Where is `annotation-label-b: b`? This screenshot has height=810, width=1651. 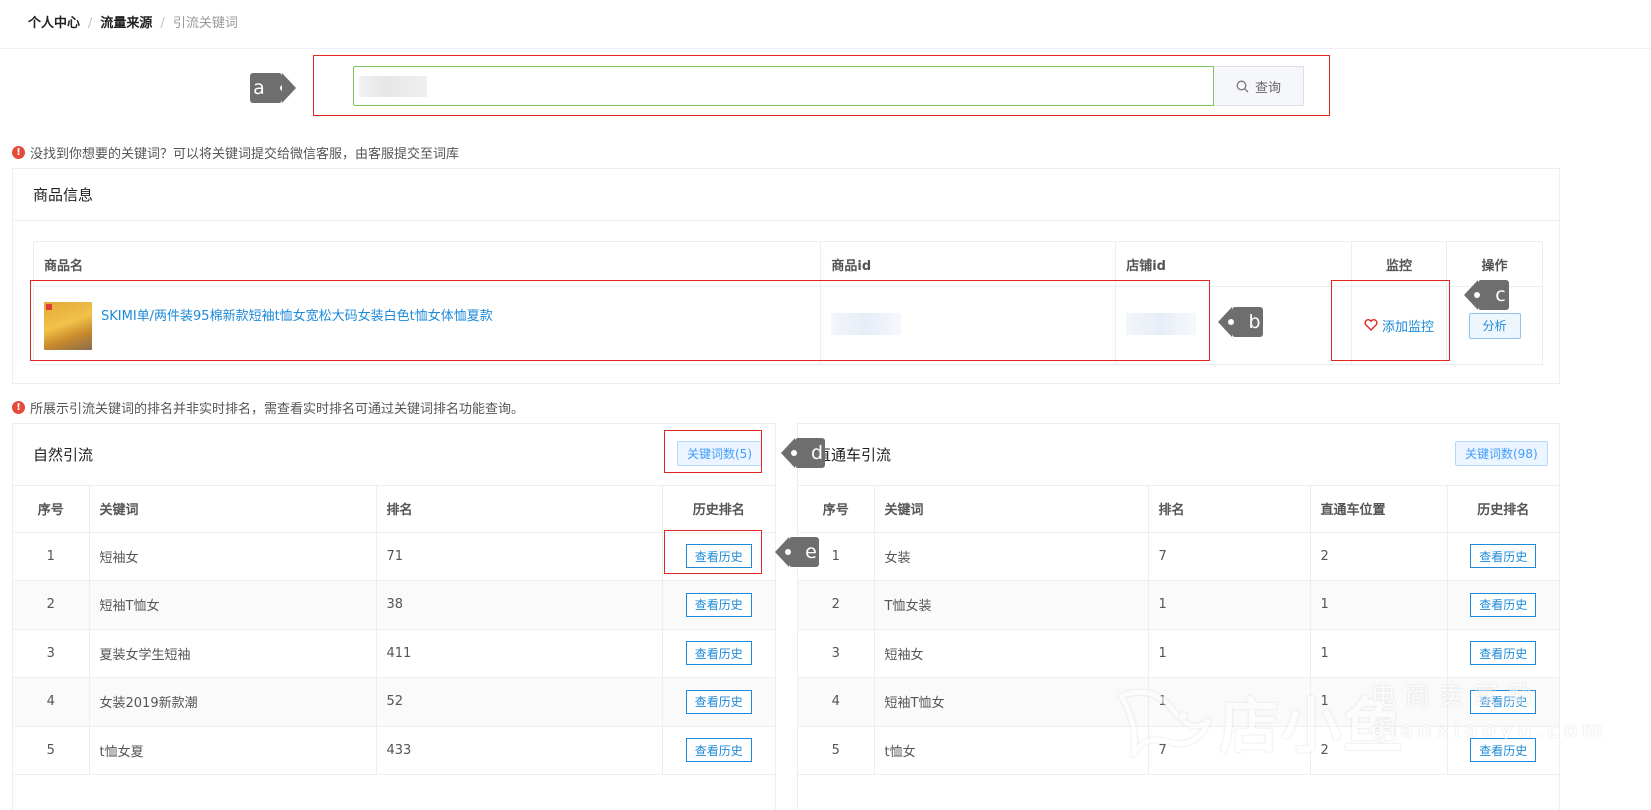 annotation-label-b: b is located at coordinates (1254, 322).